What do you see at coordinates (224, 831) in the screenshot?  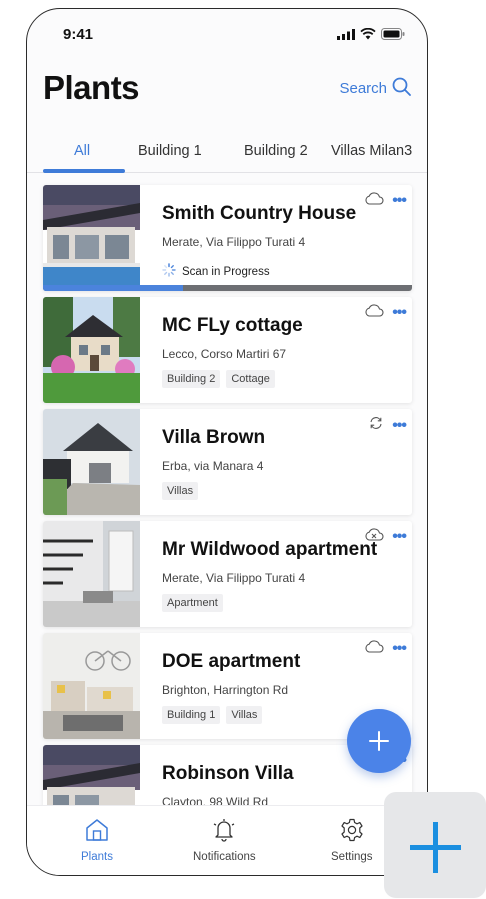 I see `bell-icon` at bounding box center [224, 831].